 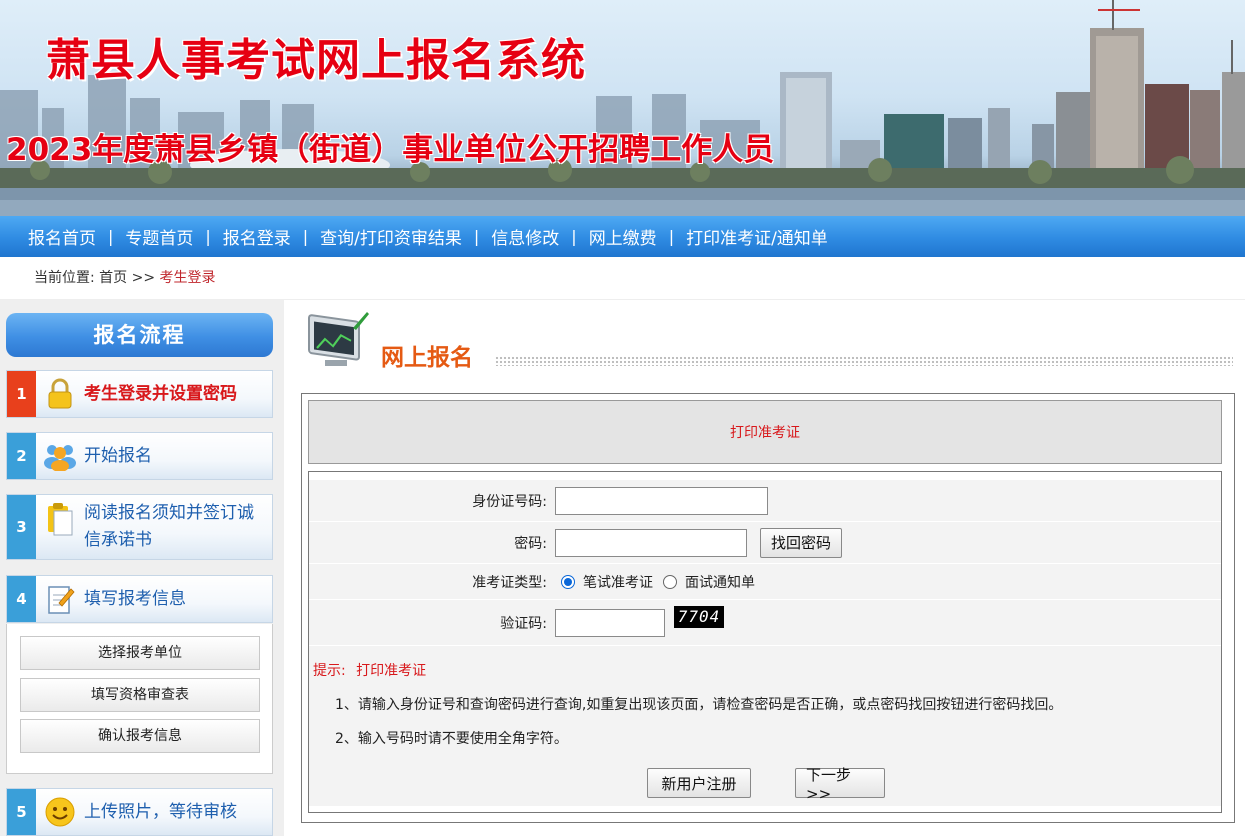 I want to click on step-5: 5 上传照片，等待审核, so click(x=139, y=812).